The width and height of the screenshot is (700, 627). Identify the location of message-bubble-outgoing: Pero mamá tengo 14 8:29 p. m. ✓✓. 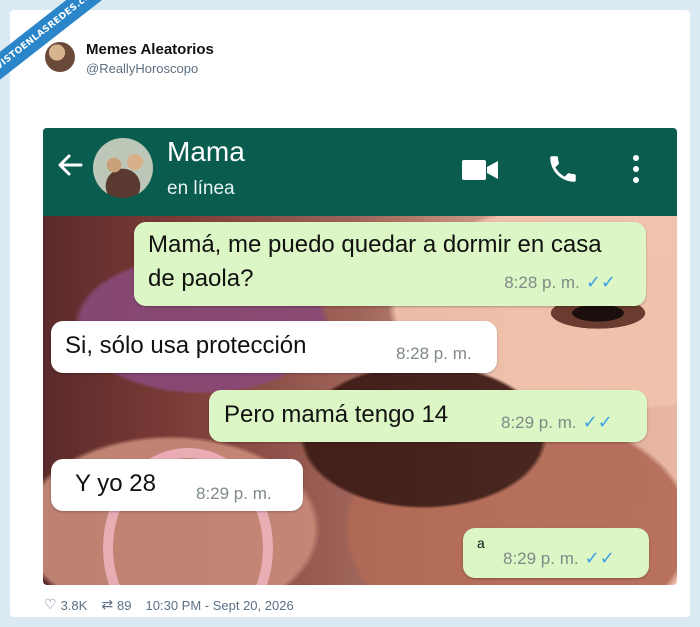
(428, 416).